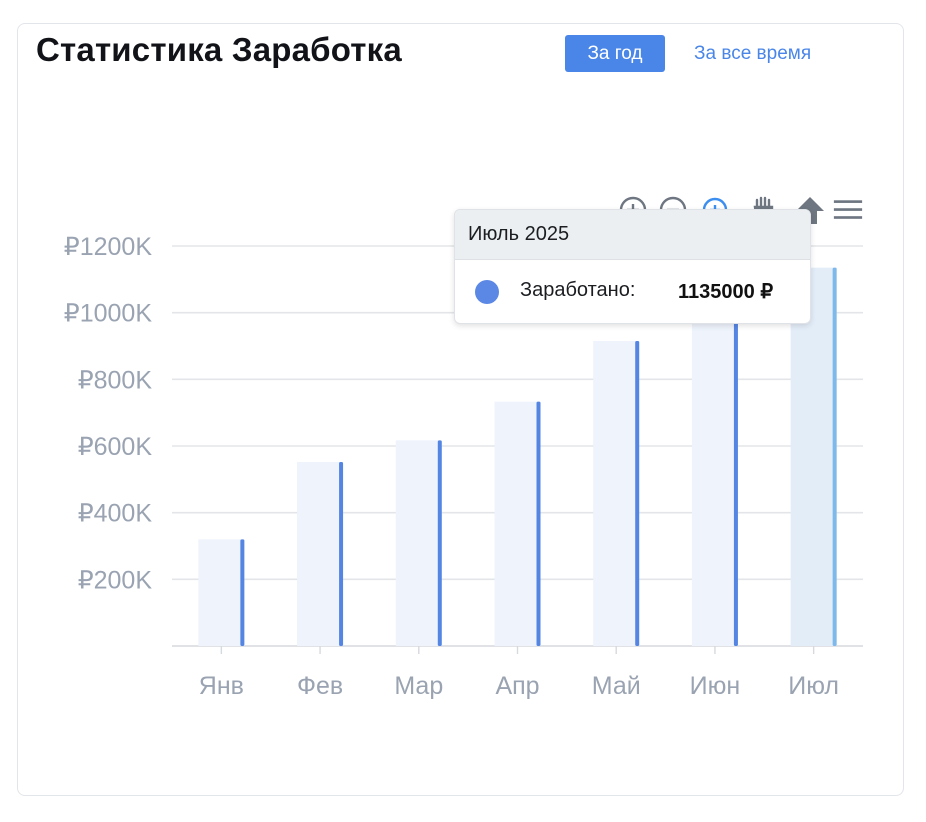  Describe the element at coordinates (108, 314) in the screenshot. I see `y-tick-label: ₽1000K` at that location.